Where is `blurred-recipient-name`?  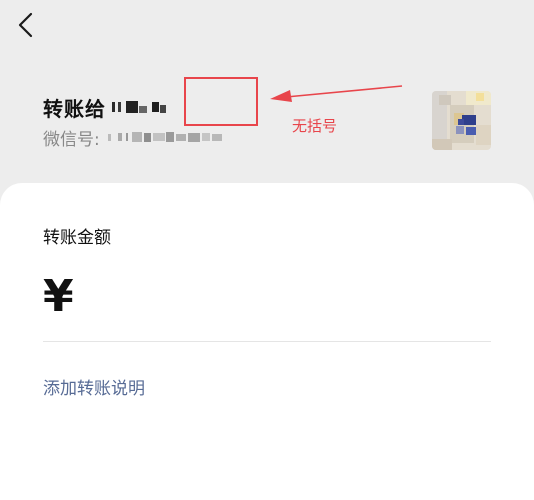 blurred-recipient-name is located at coordinates (139, 107).